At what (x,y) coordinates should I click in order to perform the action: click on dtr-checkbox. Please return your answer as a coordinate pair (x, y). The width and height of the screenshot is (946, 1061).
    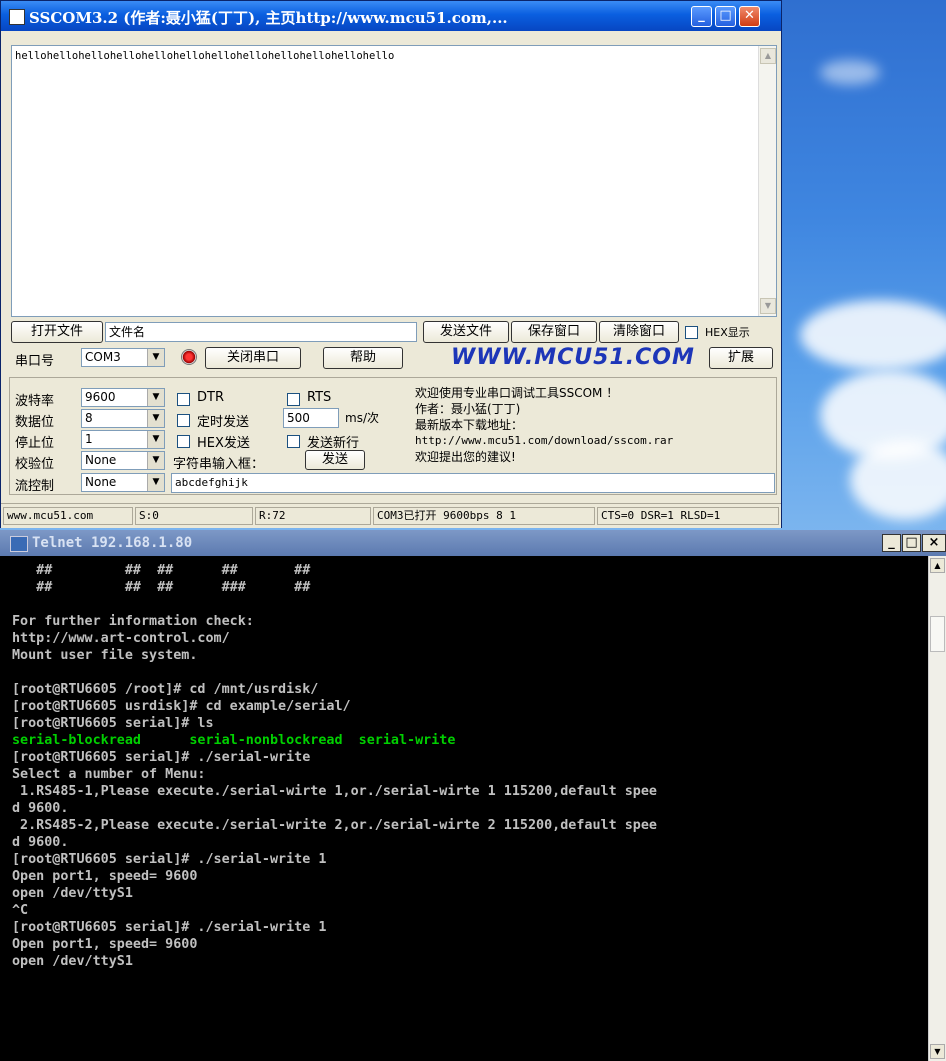
    Looking at the image, I should click on (183, 399).